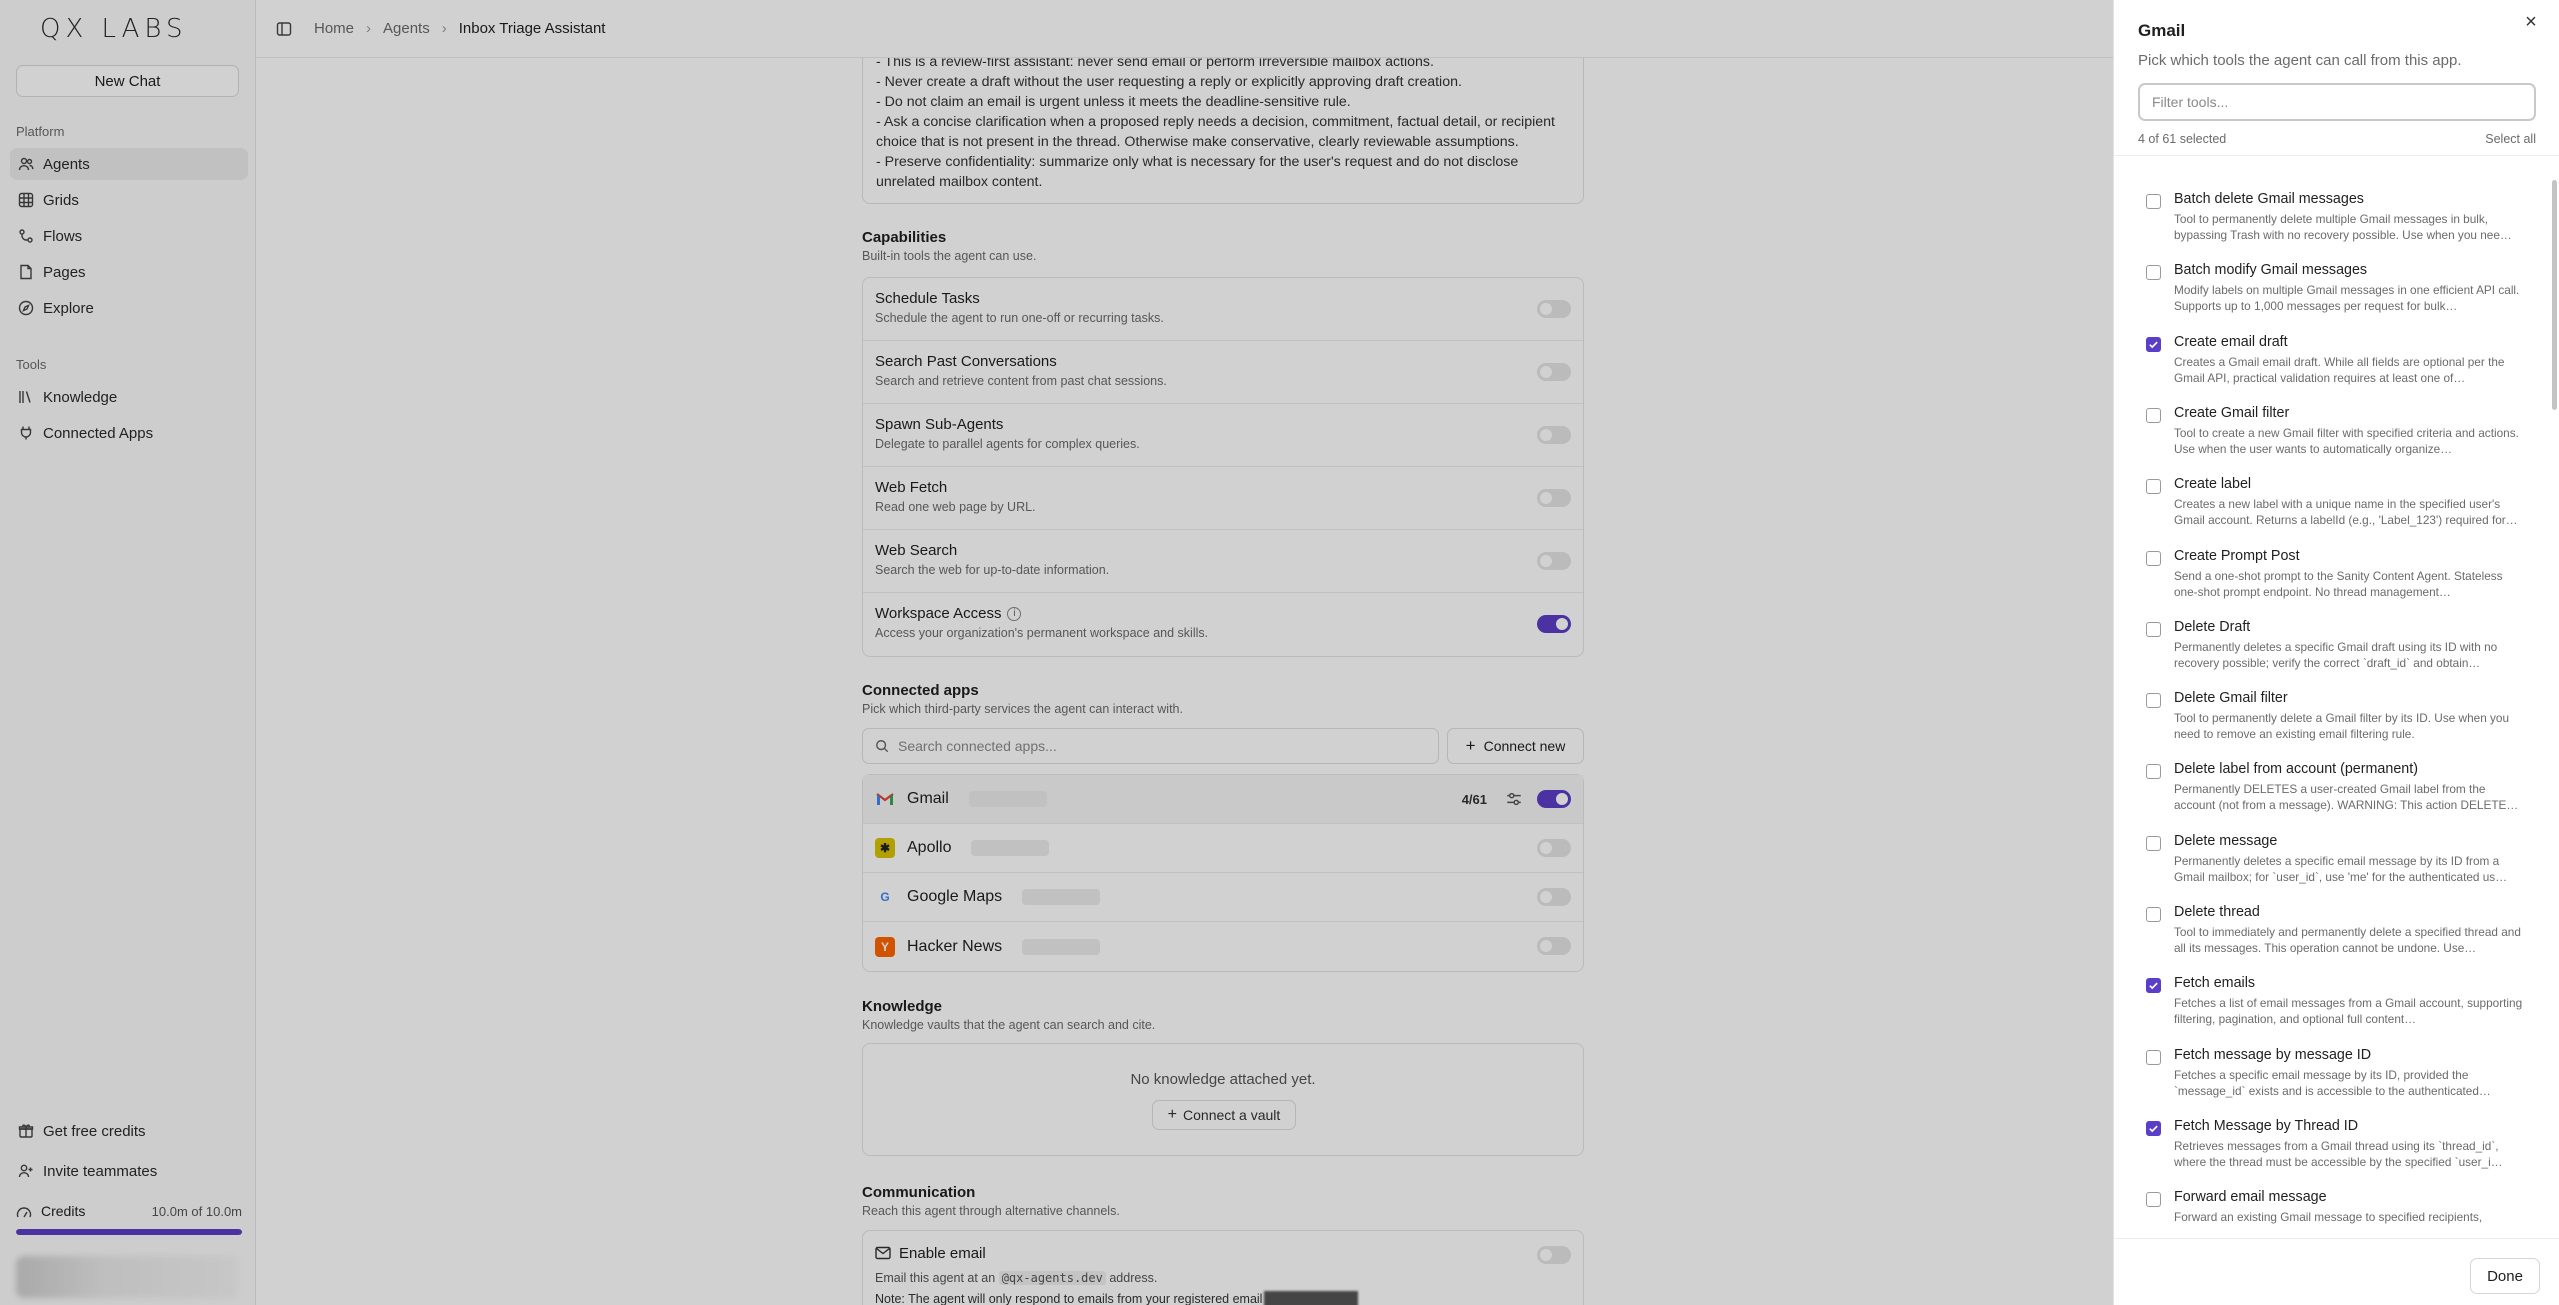 This screenshot has height=1305, width=2559. Describe the element at coordinates (2231, 341) in the screenshot. I see `tool-name: Create email draft` at that location.